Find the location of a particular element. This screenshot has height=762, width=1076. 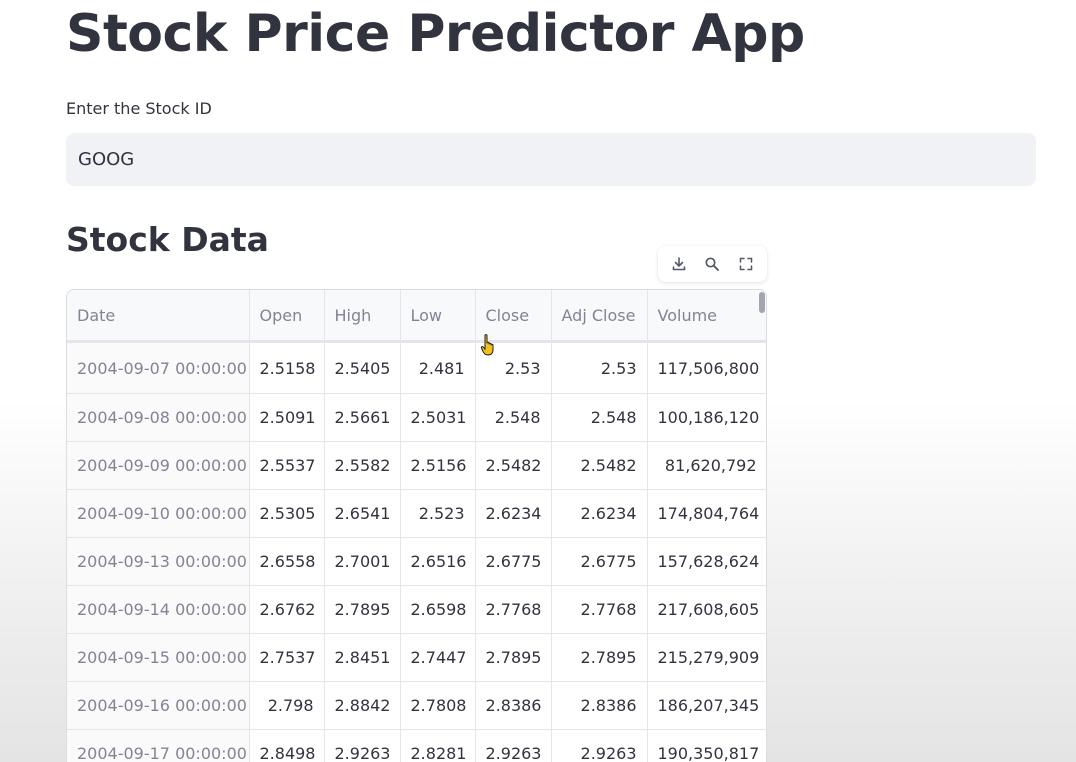

volume-cell: 100,186,120 is located at coordinates (706, 417).